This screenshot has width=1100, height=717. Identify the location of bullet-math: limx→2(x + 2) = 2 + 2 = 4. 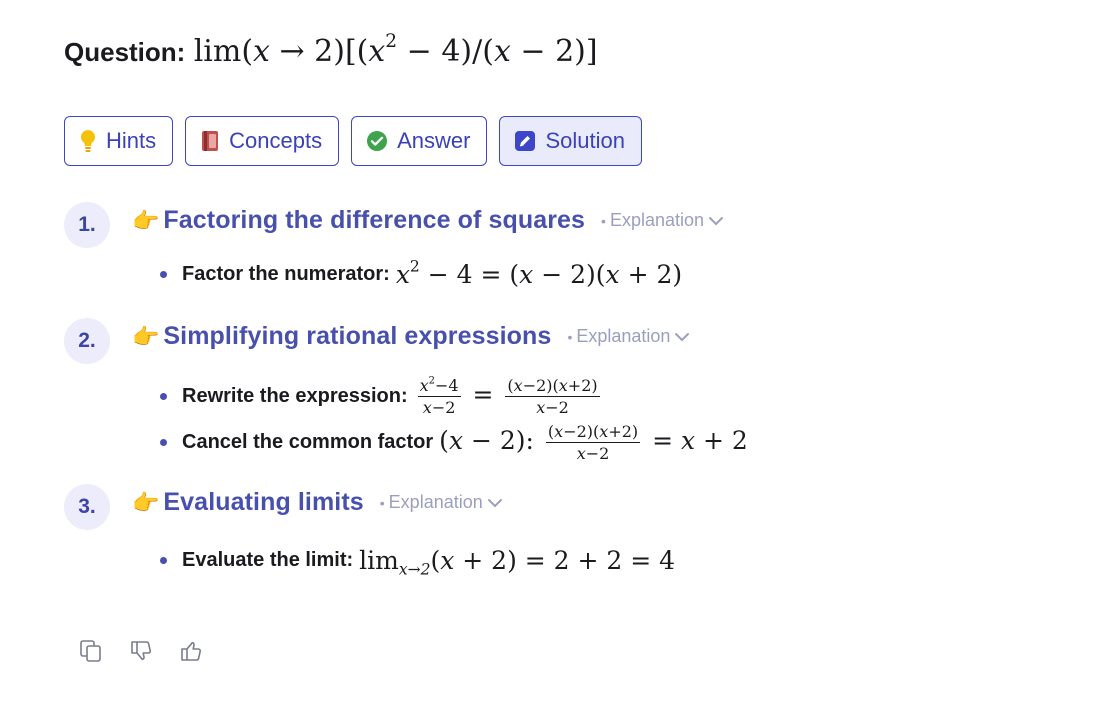
(517, 562).